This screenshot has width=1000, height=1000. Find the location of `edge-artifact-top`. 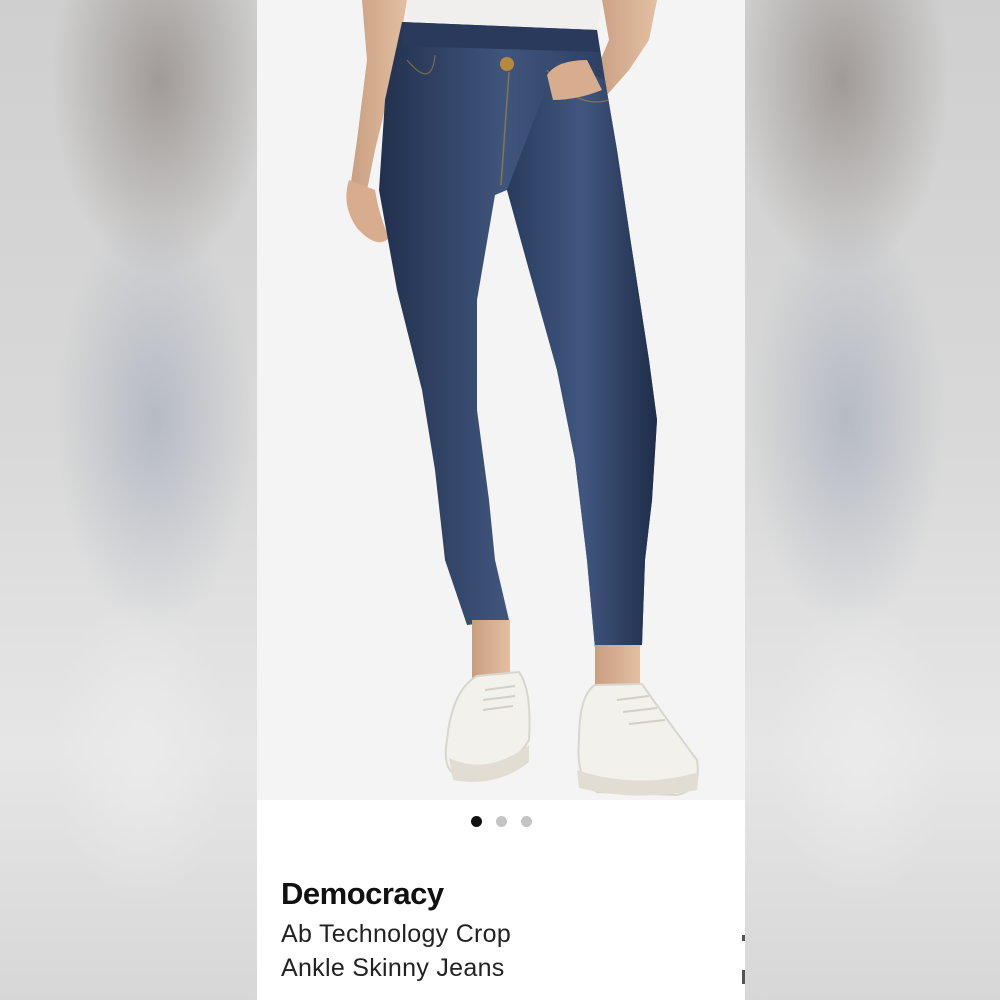

edge-artifact-top is located at coordinates (743, 938).